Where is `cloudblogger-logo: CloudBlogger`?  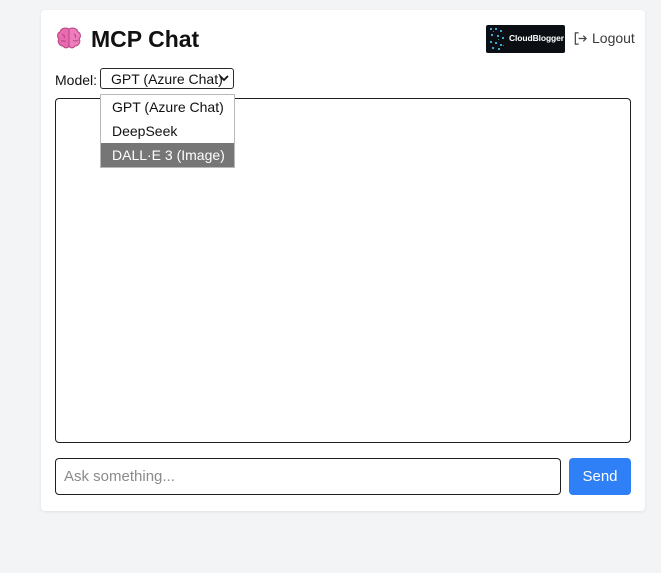
cloudblogger-logo: CloudBlogger is located at coordinates (525, 39).